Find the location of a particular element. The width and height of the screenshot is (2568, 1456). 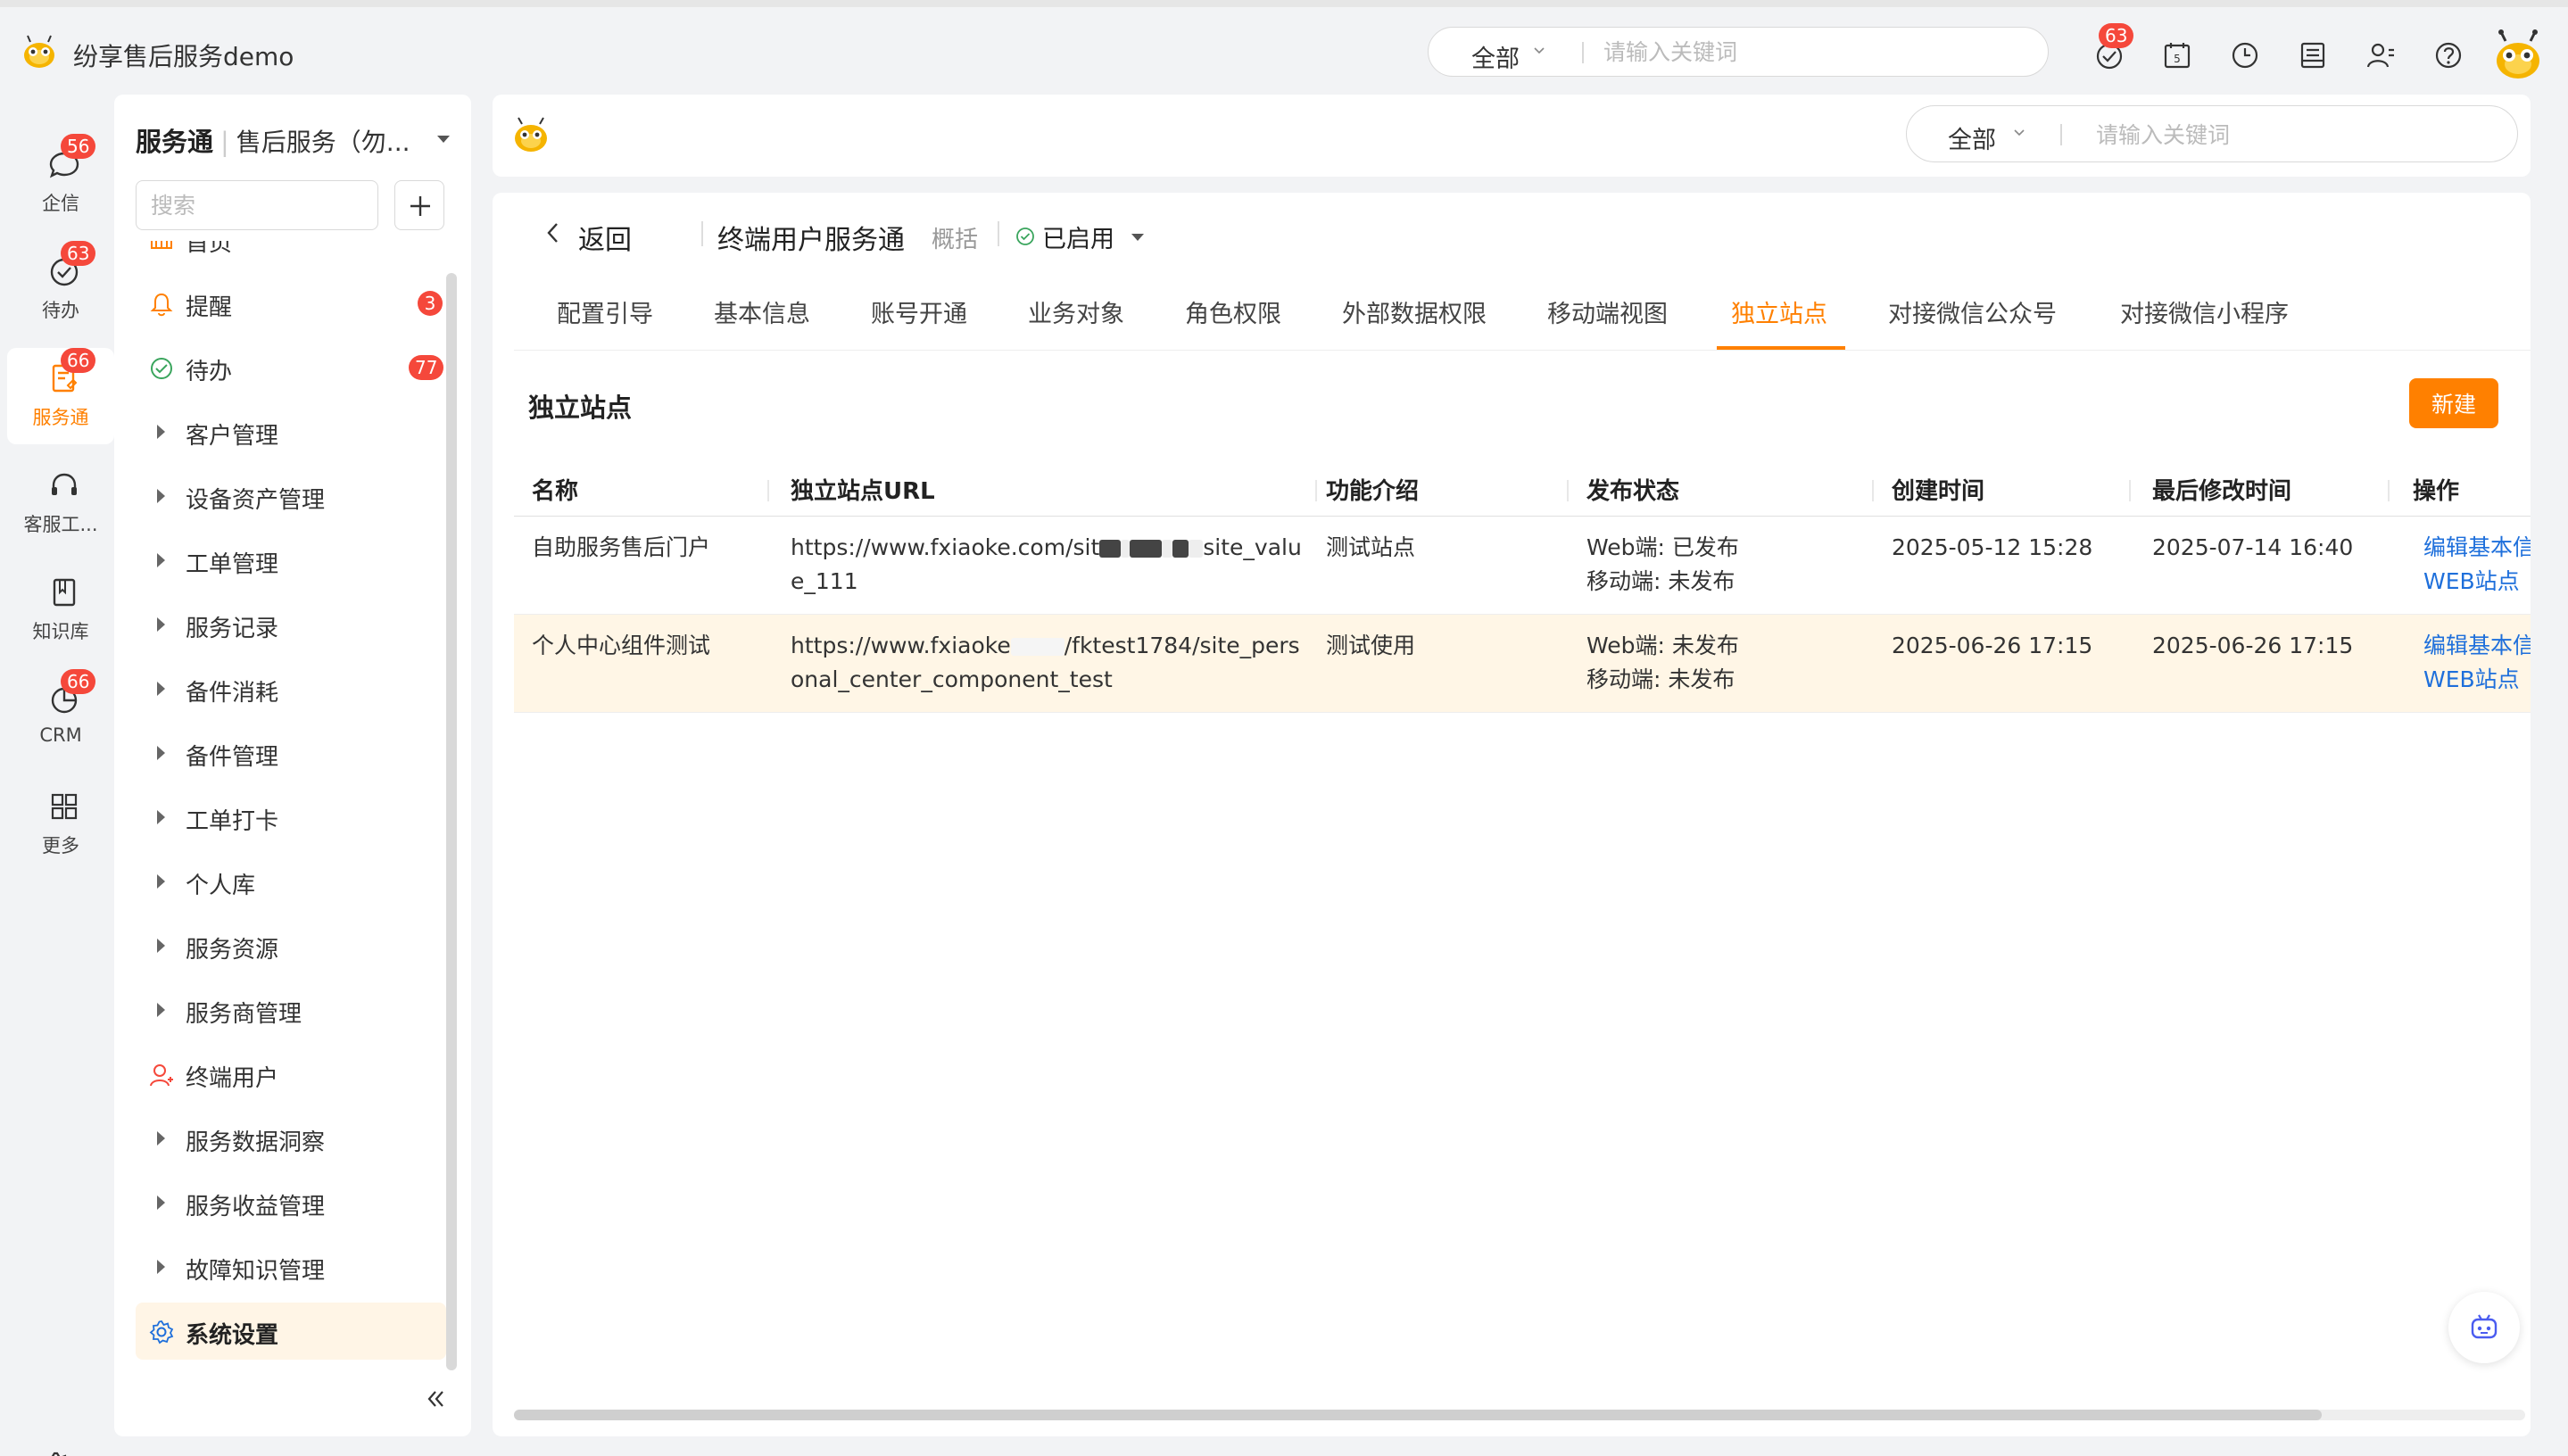

clock-icon is located at coordinates (2245, 55).